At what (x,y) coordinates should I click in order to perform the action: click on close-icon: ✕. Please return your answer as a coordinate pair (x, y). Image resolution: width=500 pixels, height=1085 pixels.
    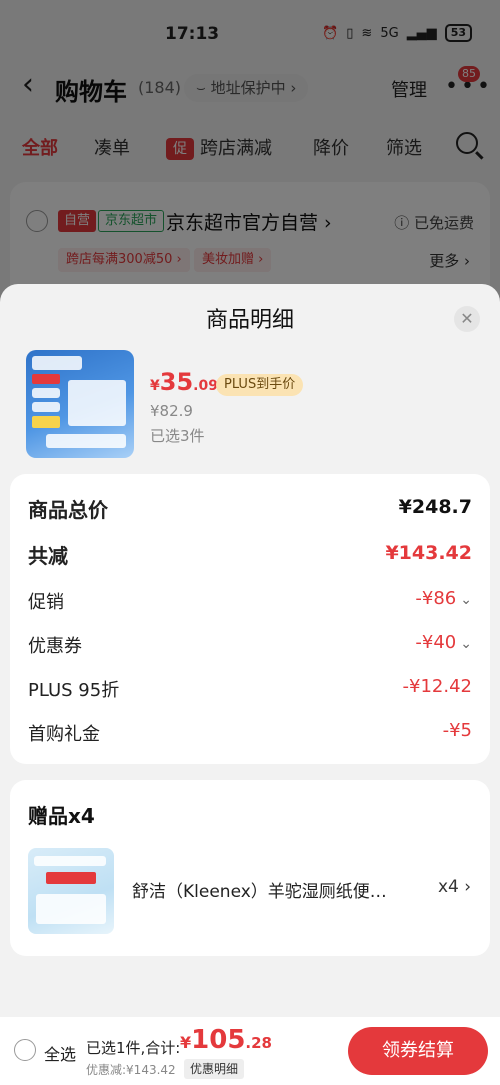
    Looking at the image, I should click on (467, 318).